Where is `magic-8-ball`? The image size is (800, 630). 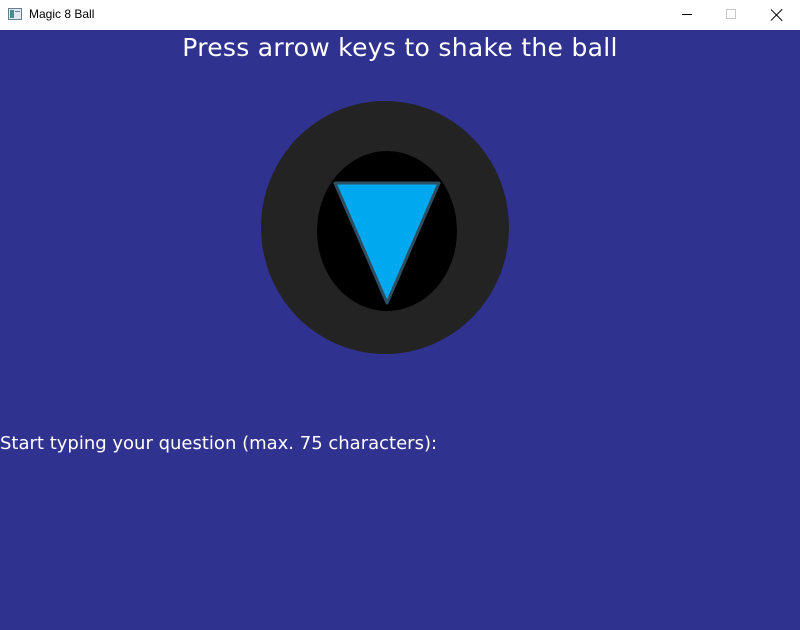
magic-8-ball is located at coordinates (385, 227).